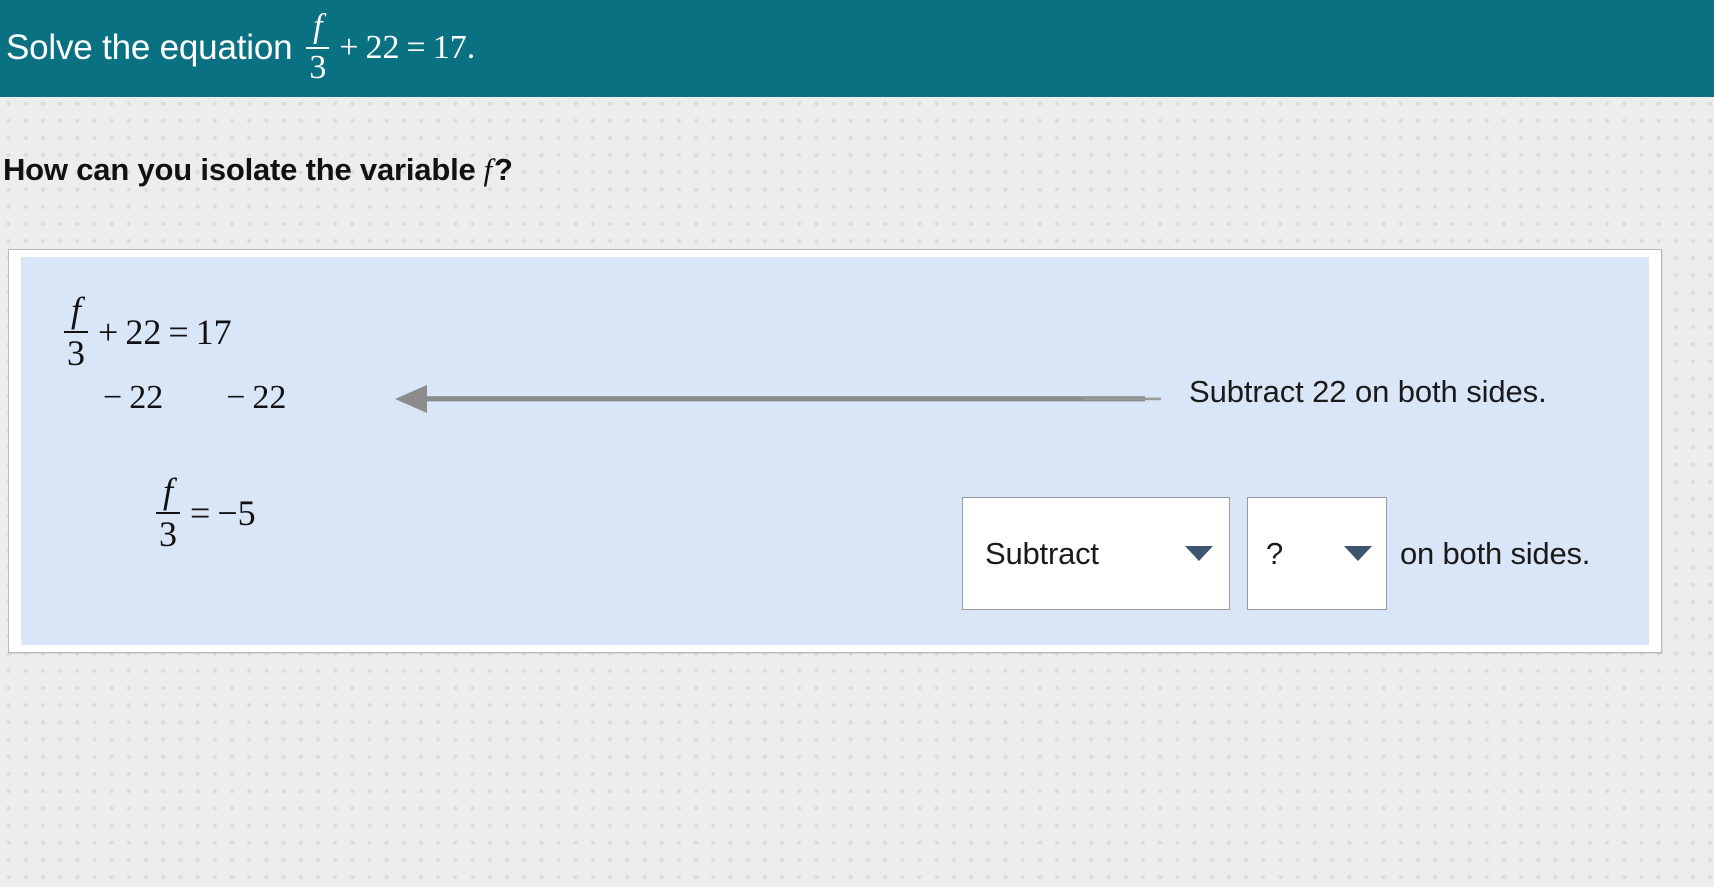  I want to click on line1-denominator: 3, so click(76, 352).